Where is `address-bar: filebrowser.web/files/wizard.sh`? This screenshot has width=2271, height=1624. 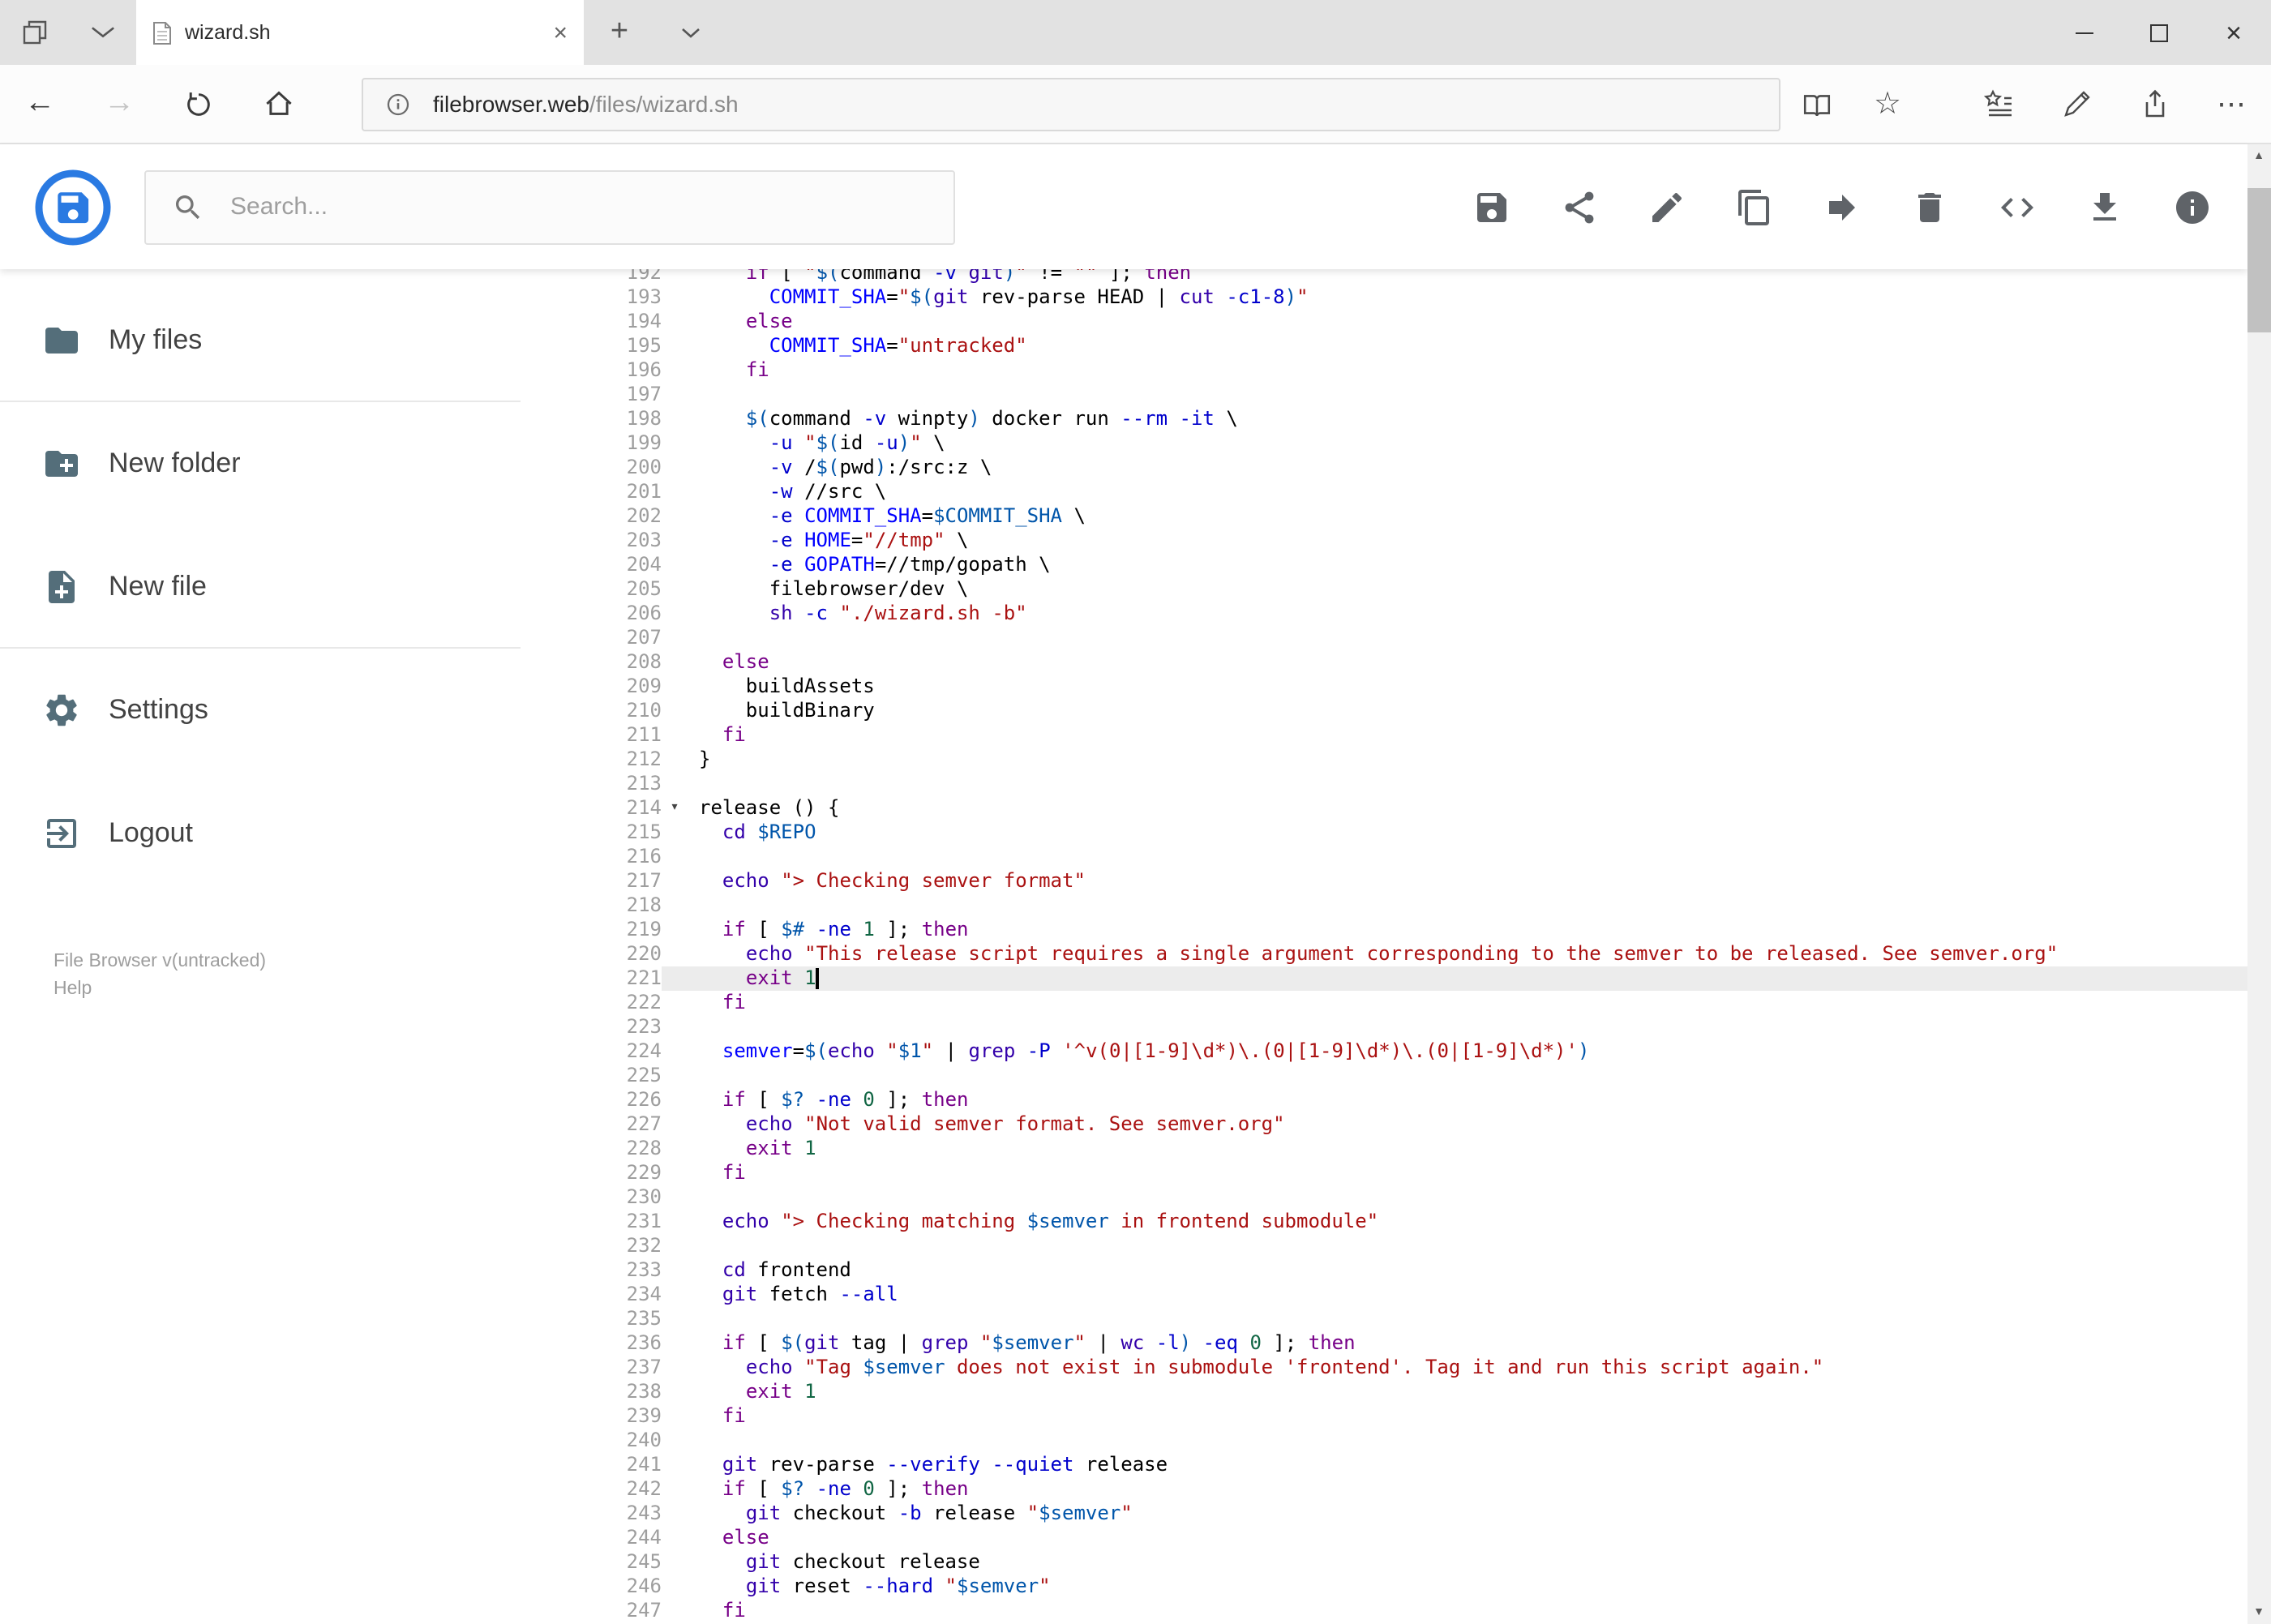 address-bar: filebrowser.web/files/wizard.sh is located at coordinates (1071, 104).